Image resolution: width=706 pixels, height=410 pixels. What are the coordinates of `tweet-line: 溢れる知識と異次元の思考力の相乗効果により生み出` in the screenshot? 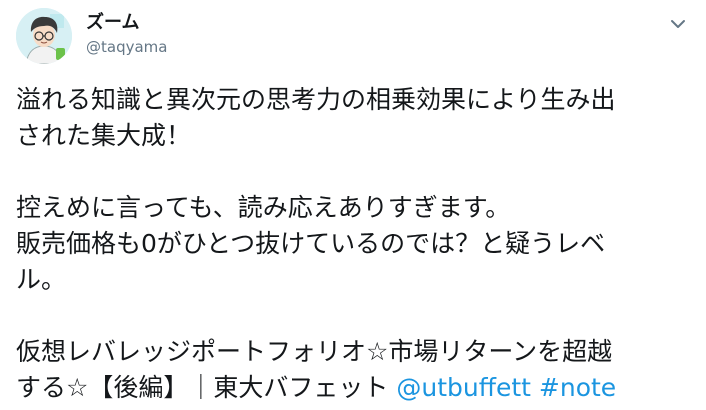 It's located at (316, 99).